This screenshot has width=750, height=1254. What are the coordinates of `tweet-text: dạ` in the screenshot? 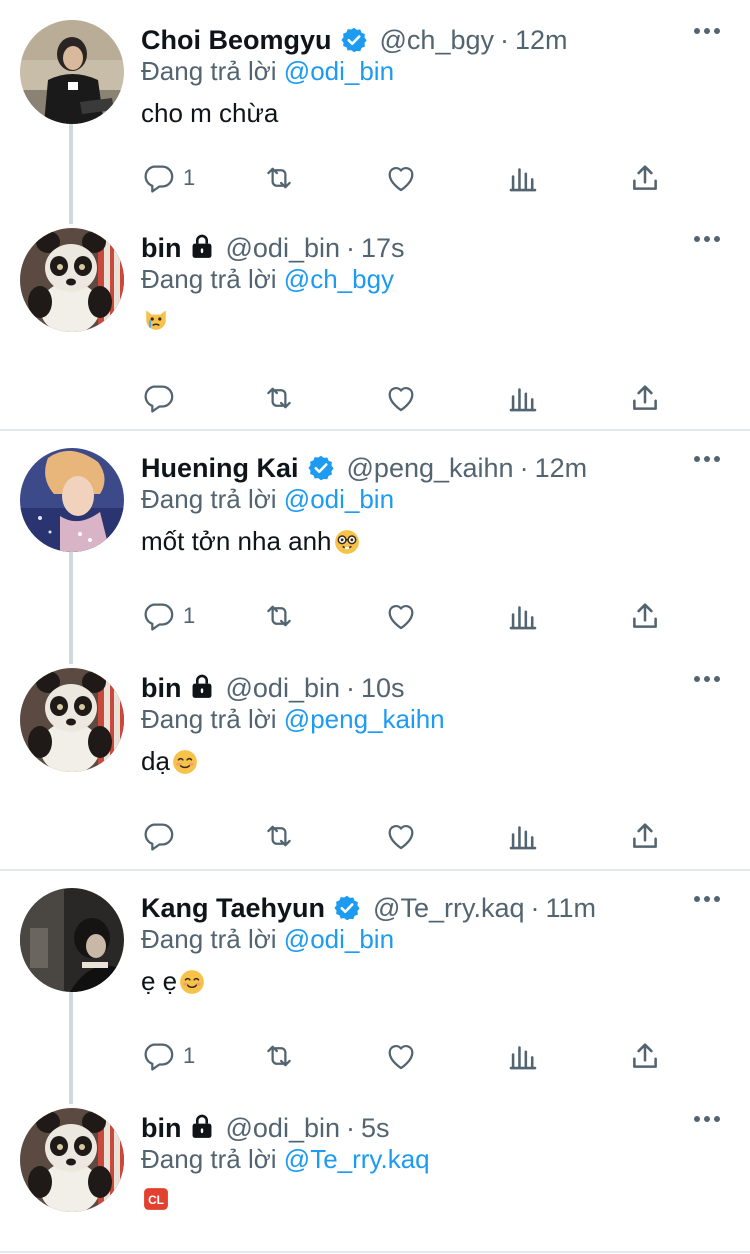 It's located at (169, 761).